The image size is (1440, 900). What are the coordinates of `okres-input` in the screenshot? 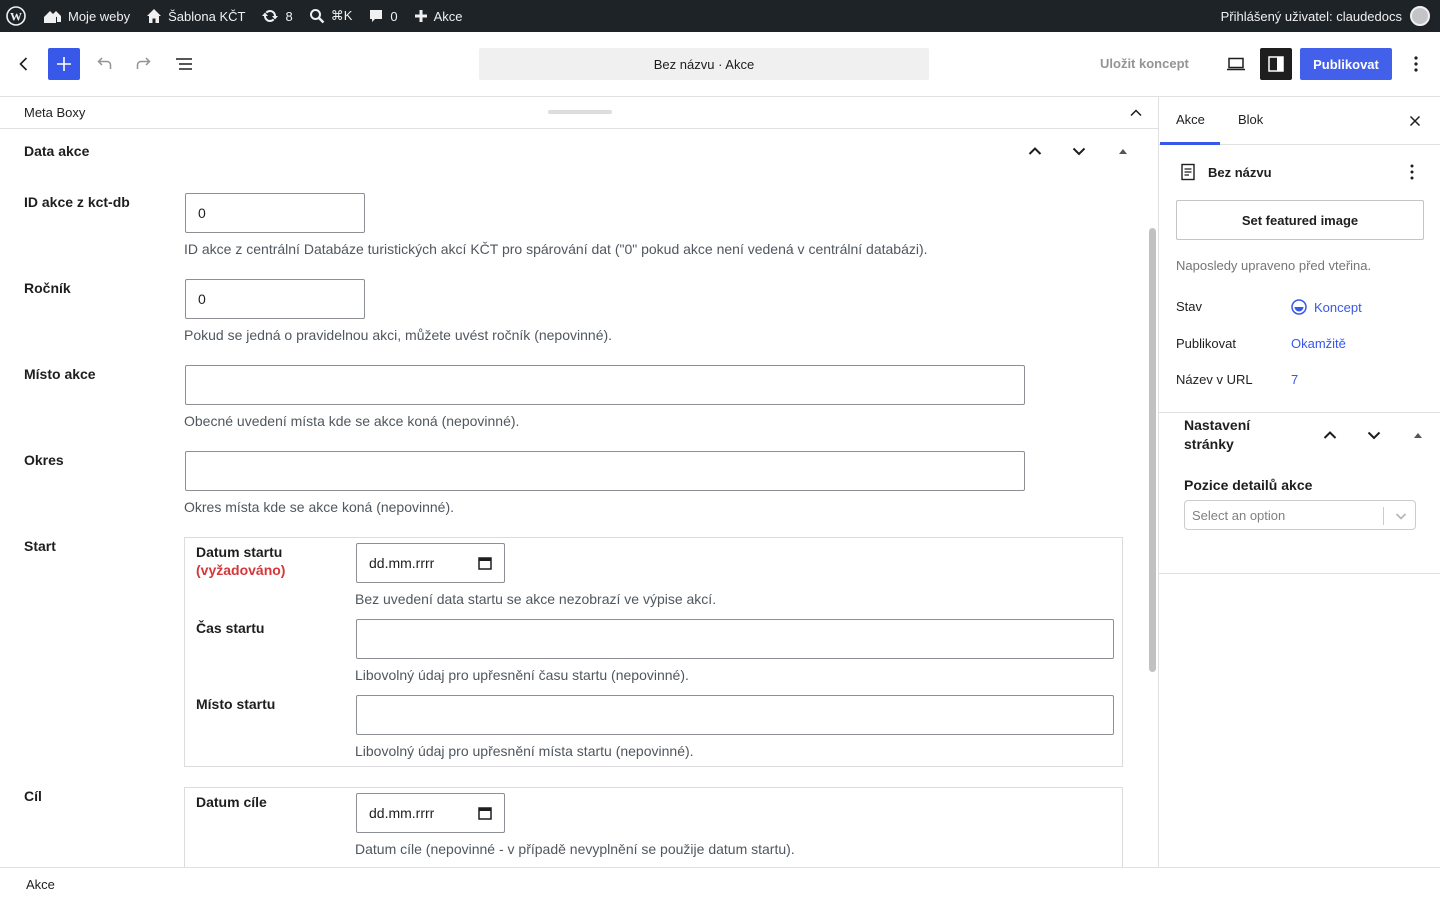 It's located at (605, 471).